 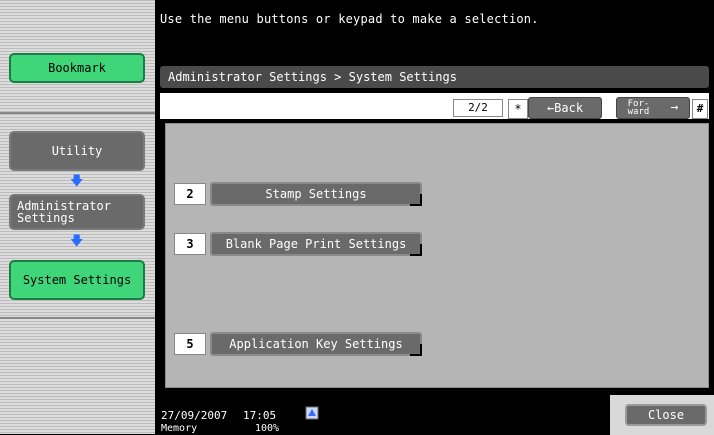 I want to click on list-item: 5 Application Key Settings, so click(x=298, y=344).